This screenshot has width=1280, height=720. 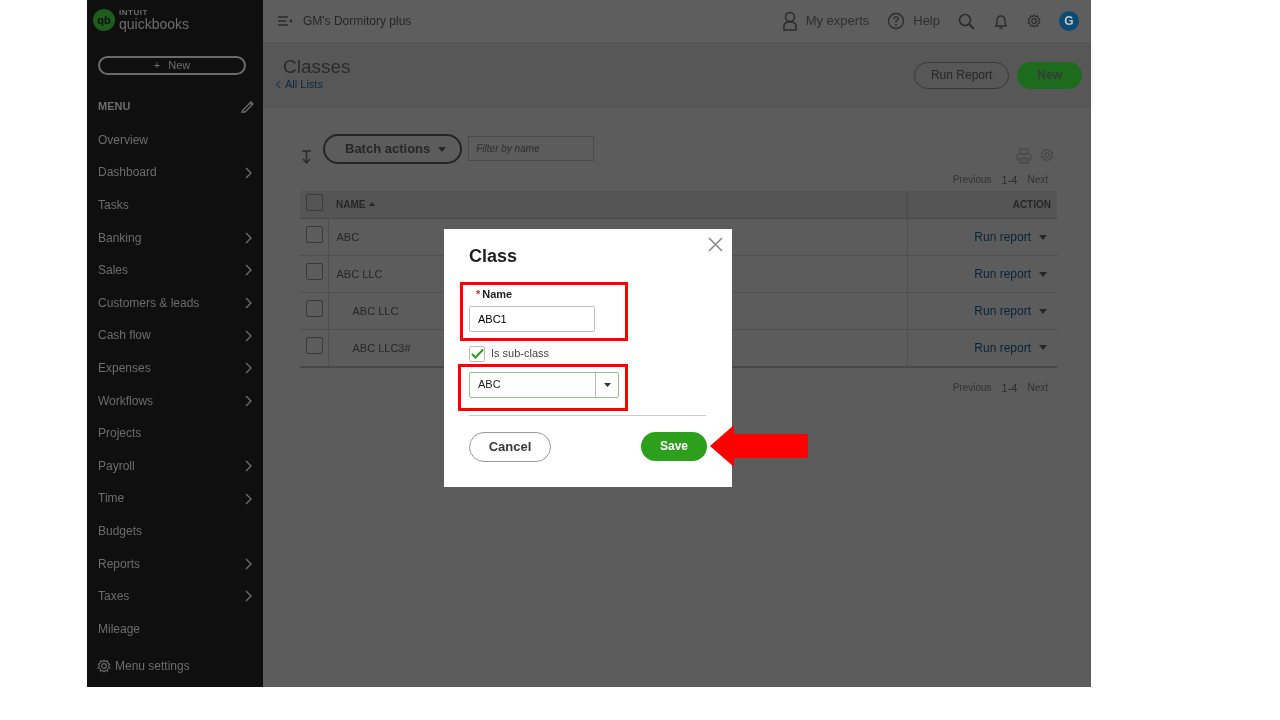 What do you see at coordinates (306, 156) in the screenshot?
I see `sort-icon` at bounding box center [306, 156].